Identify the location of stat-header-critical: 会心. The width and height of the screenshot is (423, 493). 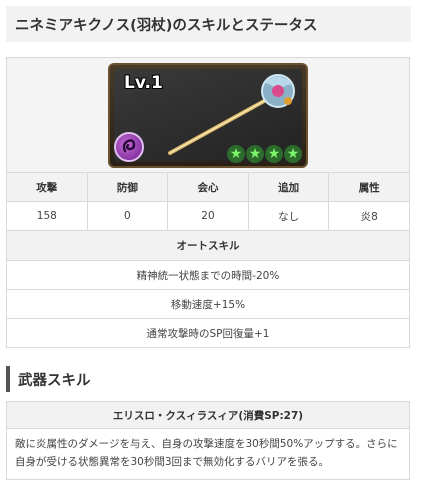
(208, 187).